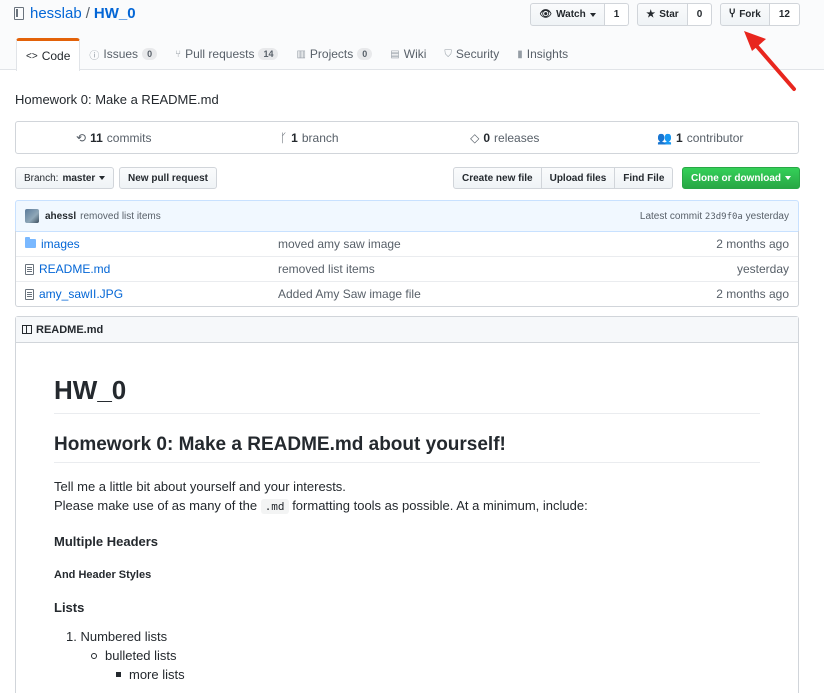 The width and height of the screenshot is (824, 693). I want to click on watch-group: 👁 Watch 1, so click(580, 14).